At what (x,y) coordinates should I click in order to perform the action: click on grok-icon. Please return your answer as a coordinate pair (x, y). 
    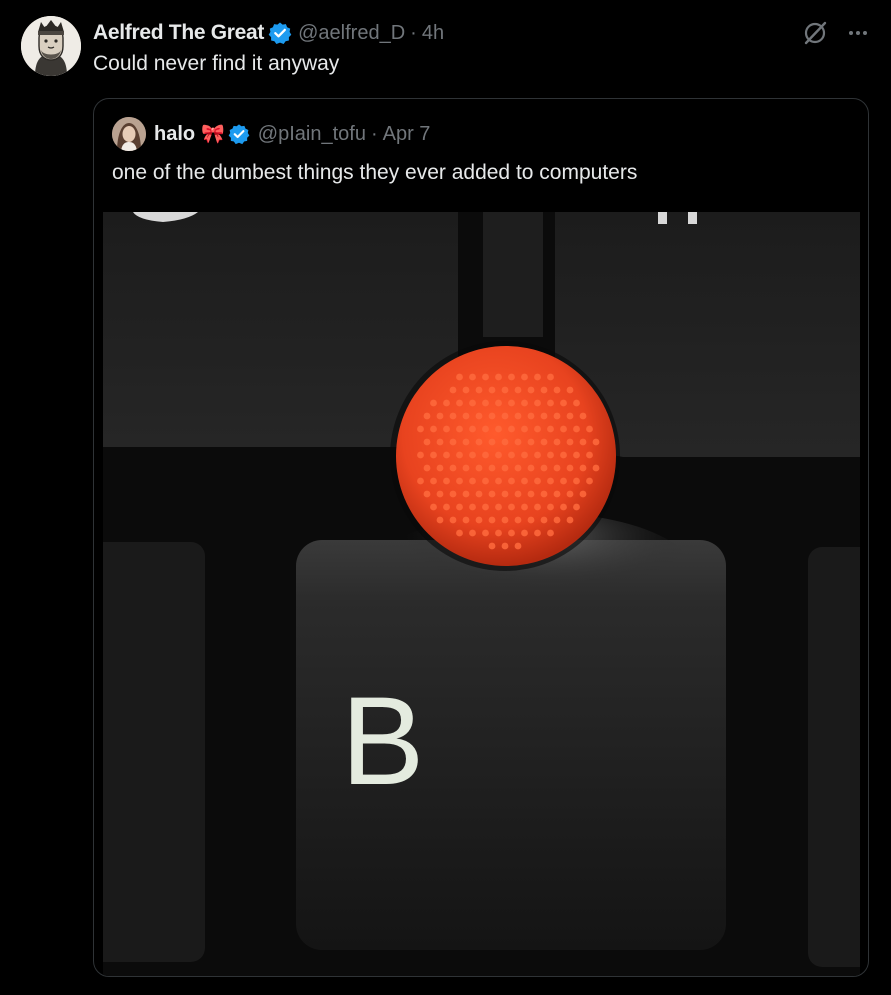
    Looking at the image, I should click on (815, 33).